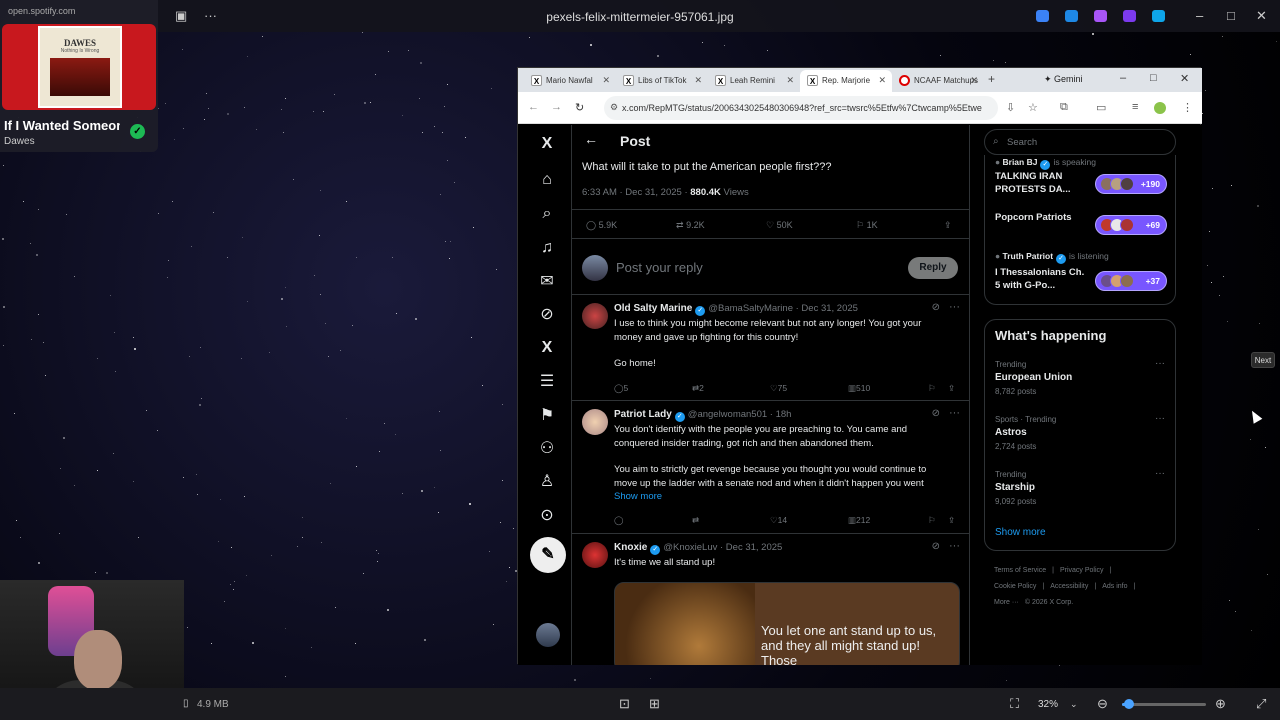 This screenshot has width=1280, height=720. I want to click on views-action: ▥ 510, so click(859, 388).